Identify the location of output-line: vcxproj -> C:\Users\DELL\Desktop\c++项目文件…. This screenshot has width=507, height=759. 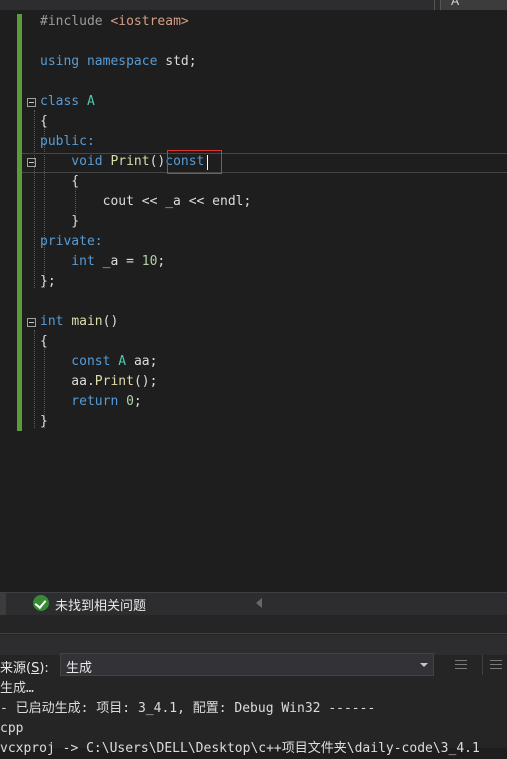
(240, 748).